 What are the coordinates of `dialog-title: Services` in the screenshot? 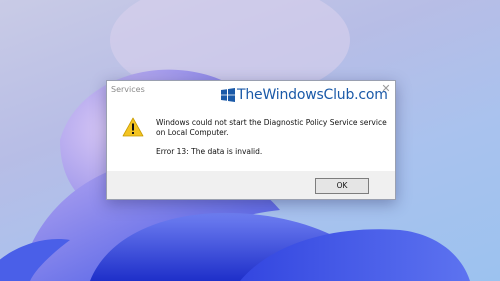 It's located at (128, 89).